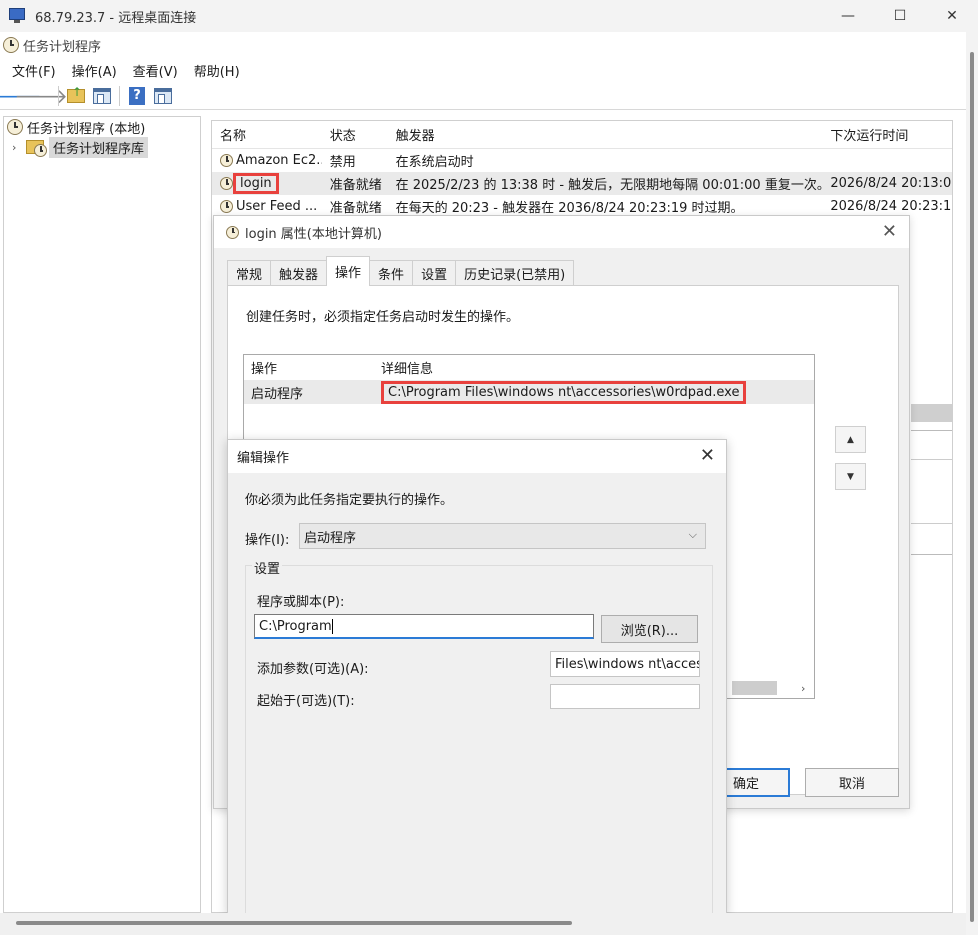 The image size is (978, 935). I want to click on col-header-details: 详细信息, so click(405, 367).